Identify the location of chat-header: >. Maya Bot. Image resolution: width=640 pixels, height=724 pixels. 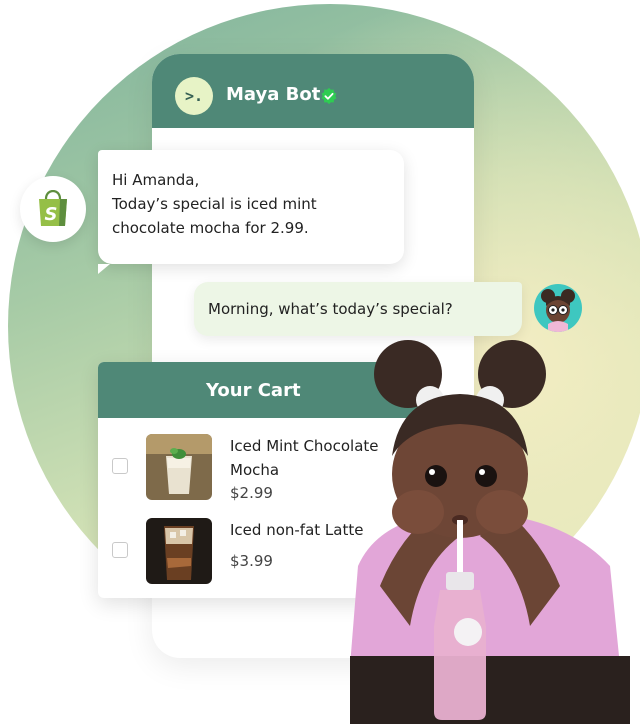
(313, 91).